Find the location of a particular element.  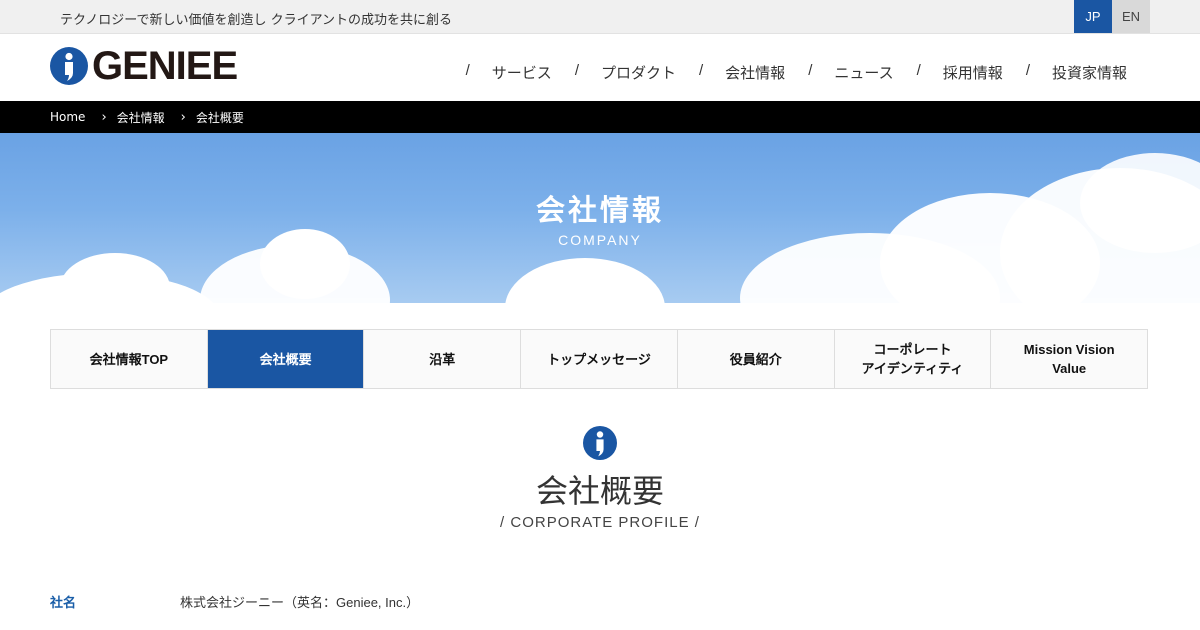

nav-label: 会社情報 is located at coordinates (755, 73).